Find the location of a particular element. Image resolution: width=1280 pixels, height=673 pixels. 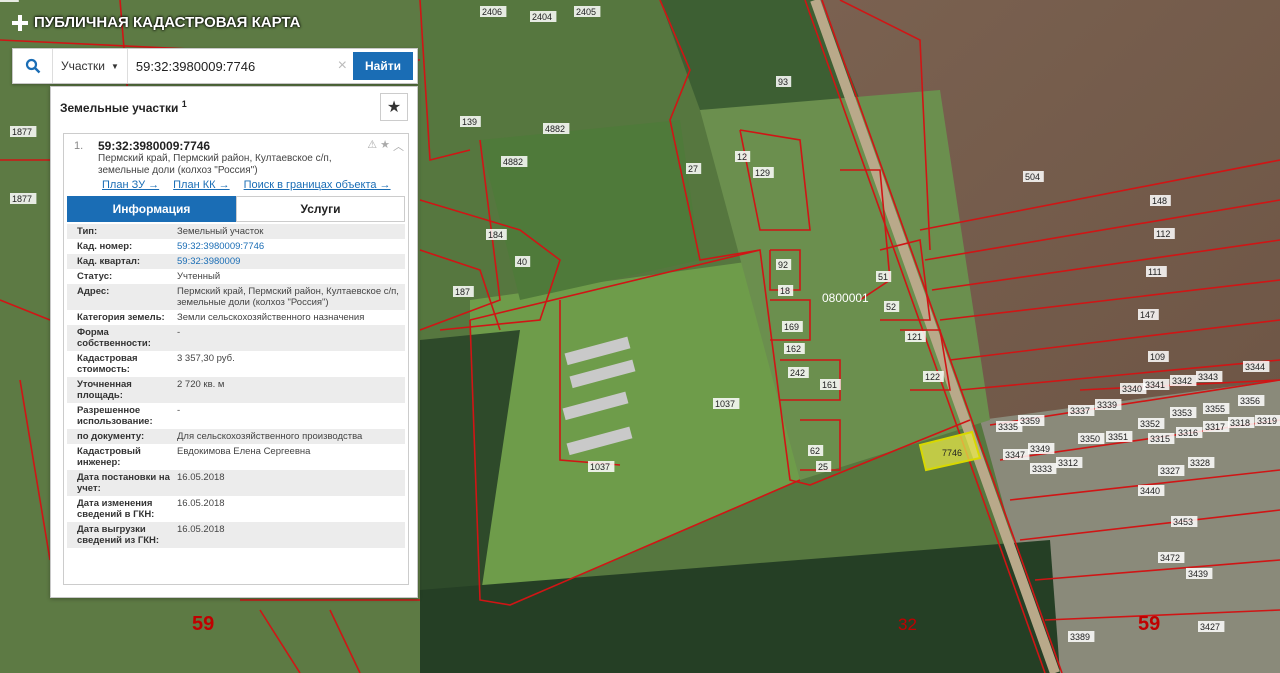

info-key: Адрес: is located at coordinates (93, 291).